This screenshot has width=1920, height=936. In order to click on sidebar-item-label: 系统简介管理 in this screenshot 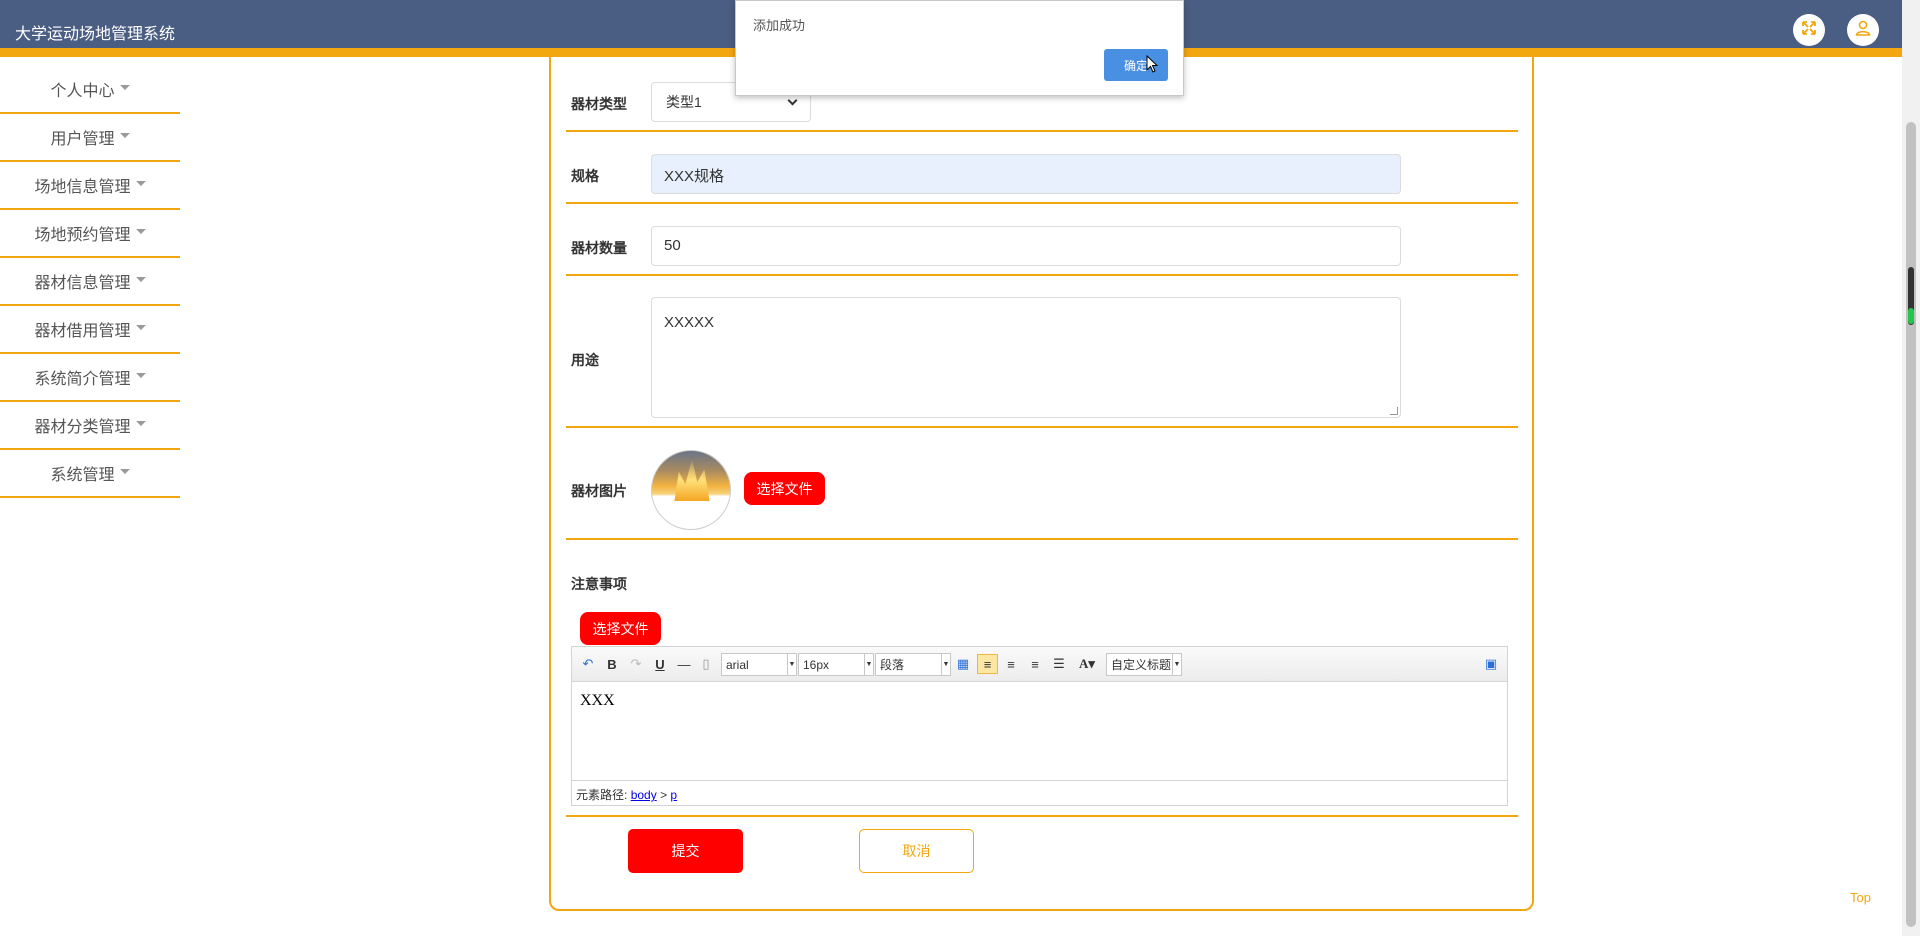, I will do `click(82, 379)`.